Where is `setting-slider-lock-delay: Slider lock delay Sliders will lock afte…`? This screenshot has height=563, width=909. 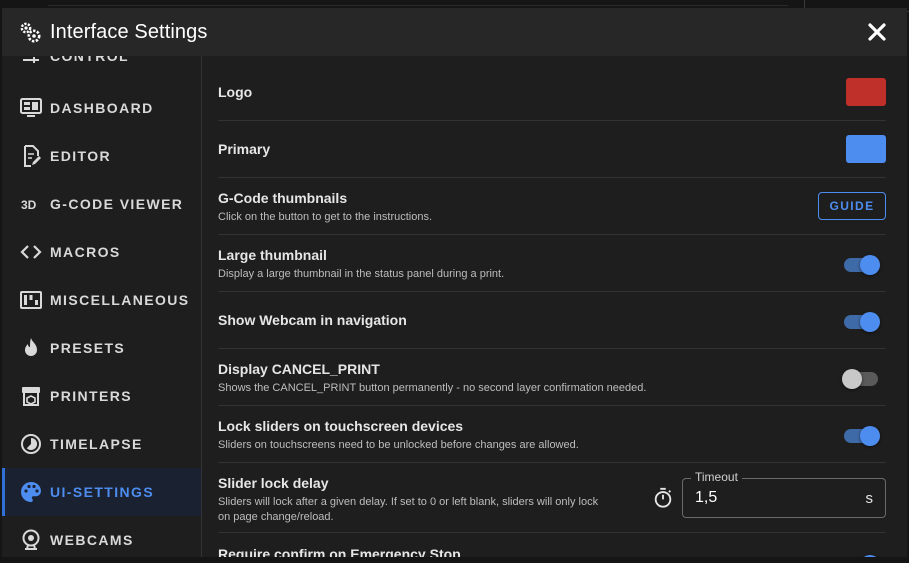 setting-slider-lock-delay: Slider lock delay Sliders will lock afte… is located at coordinates (552, 498).